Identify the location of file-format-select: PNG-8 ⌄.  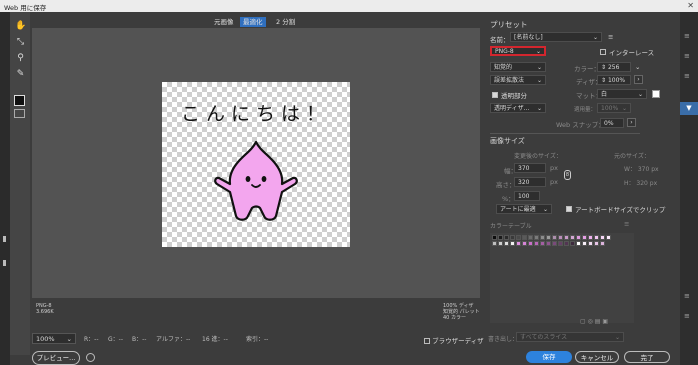
(518, 51).